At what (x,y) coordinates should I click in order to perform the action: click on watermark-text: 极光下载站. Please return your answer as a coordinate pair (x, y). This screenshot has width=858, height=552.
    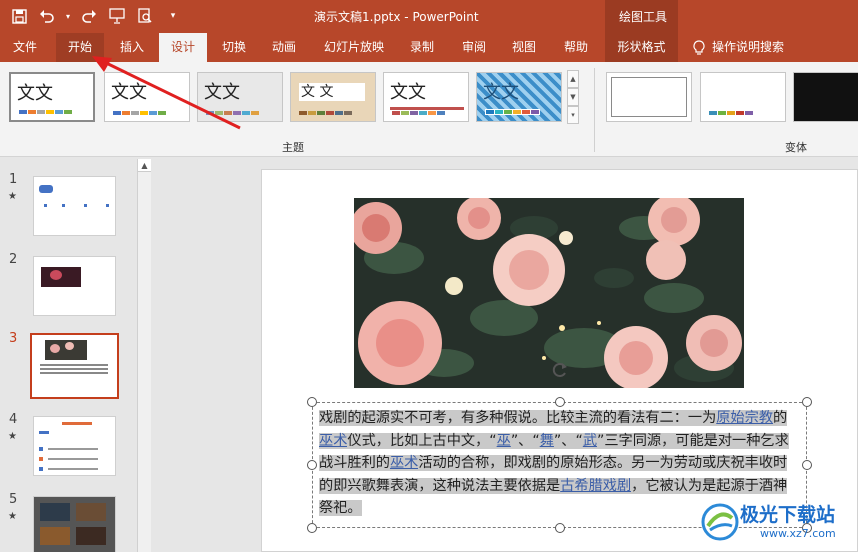
    Looking at the image, I should click on (788, 515).